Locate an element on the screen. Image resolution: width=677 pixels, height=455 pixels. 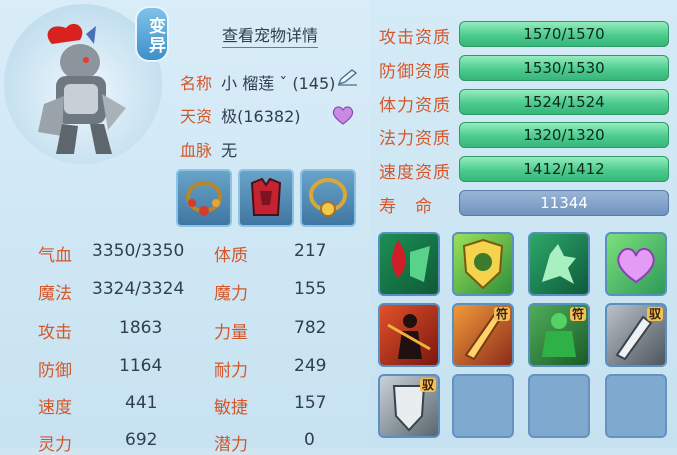
stat-value: 1164 is located at coordinates (141, 366).